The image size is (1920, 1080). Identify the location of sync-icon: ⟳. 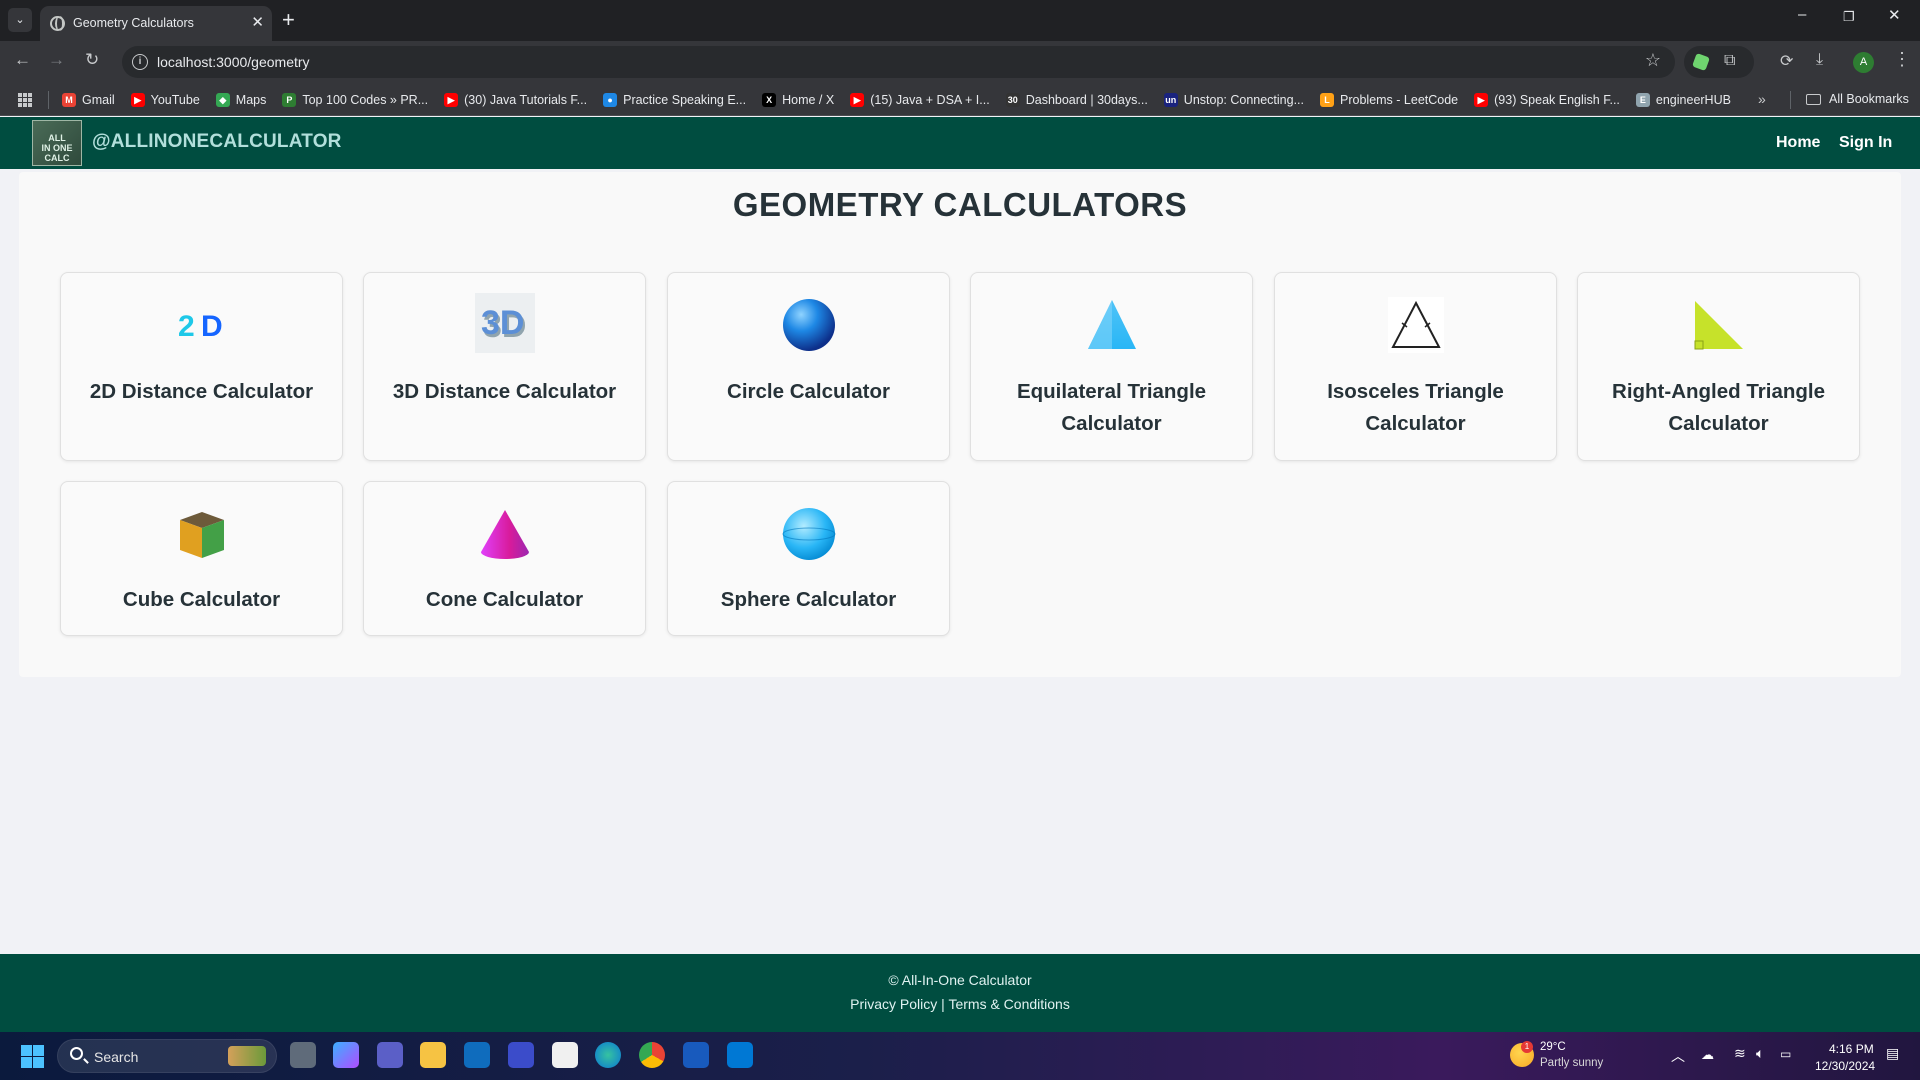
(1786, 61).